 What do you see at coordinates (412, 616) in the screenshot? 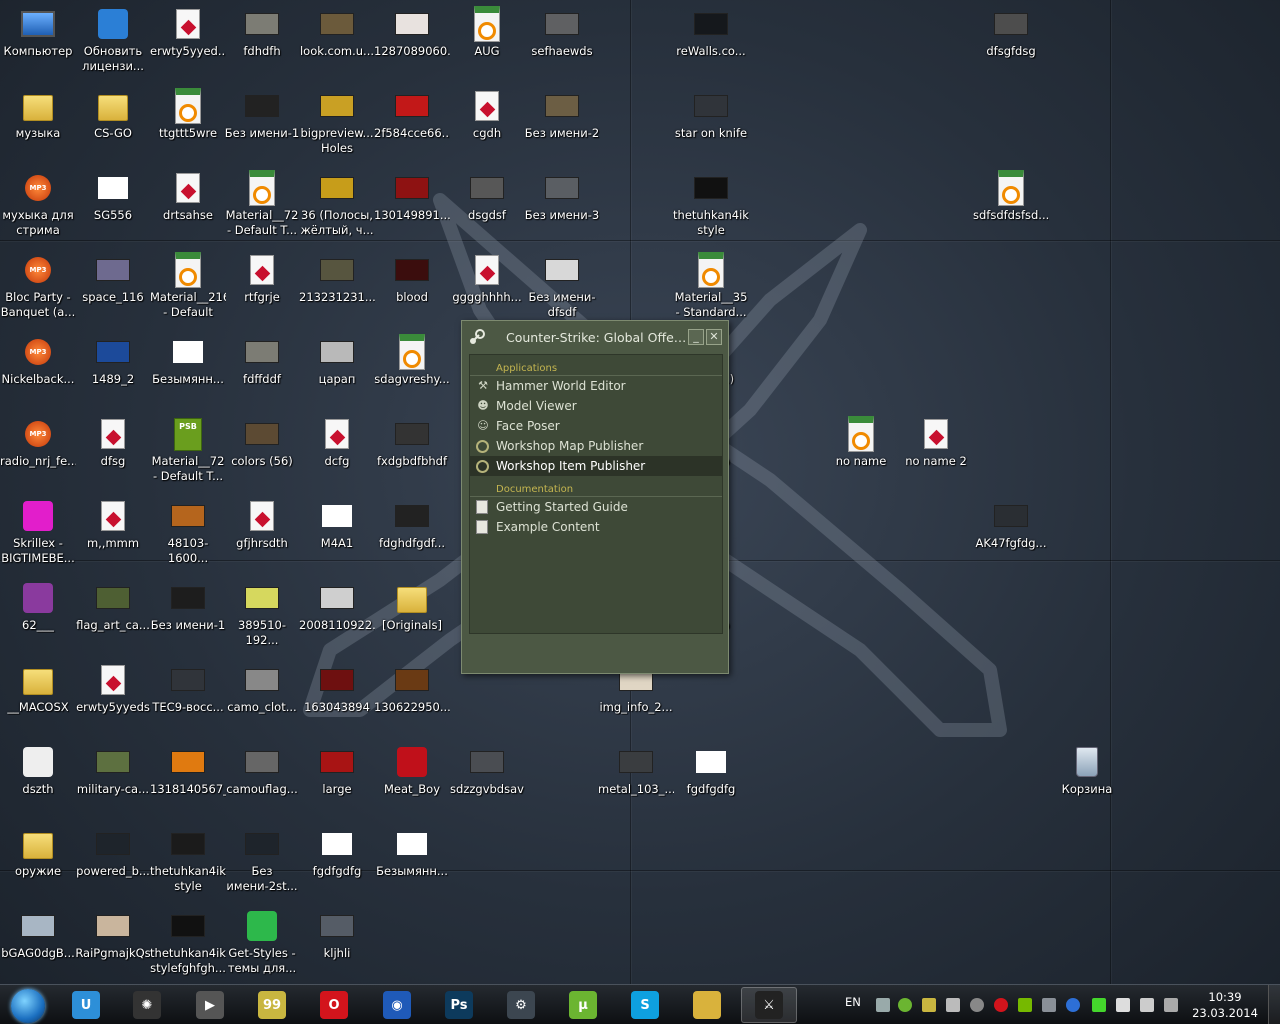
I see `desktop-icon: [Originals]` at bounding box center [412, 616].